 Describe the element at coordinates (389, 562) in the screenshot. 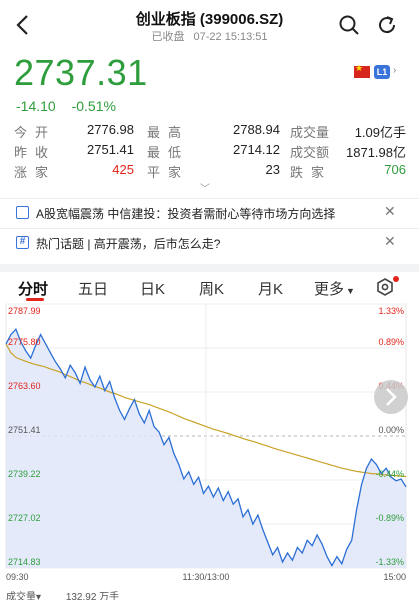

I see `y-pct-label: -1.33%` at that location.